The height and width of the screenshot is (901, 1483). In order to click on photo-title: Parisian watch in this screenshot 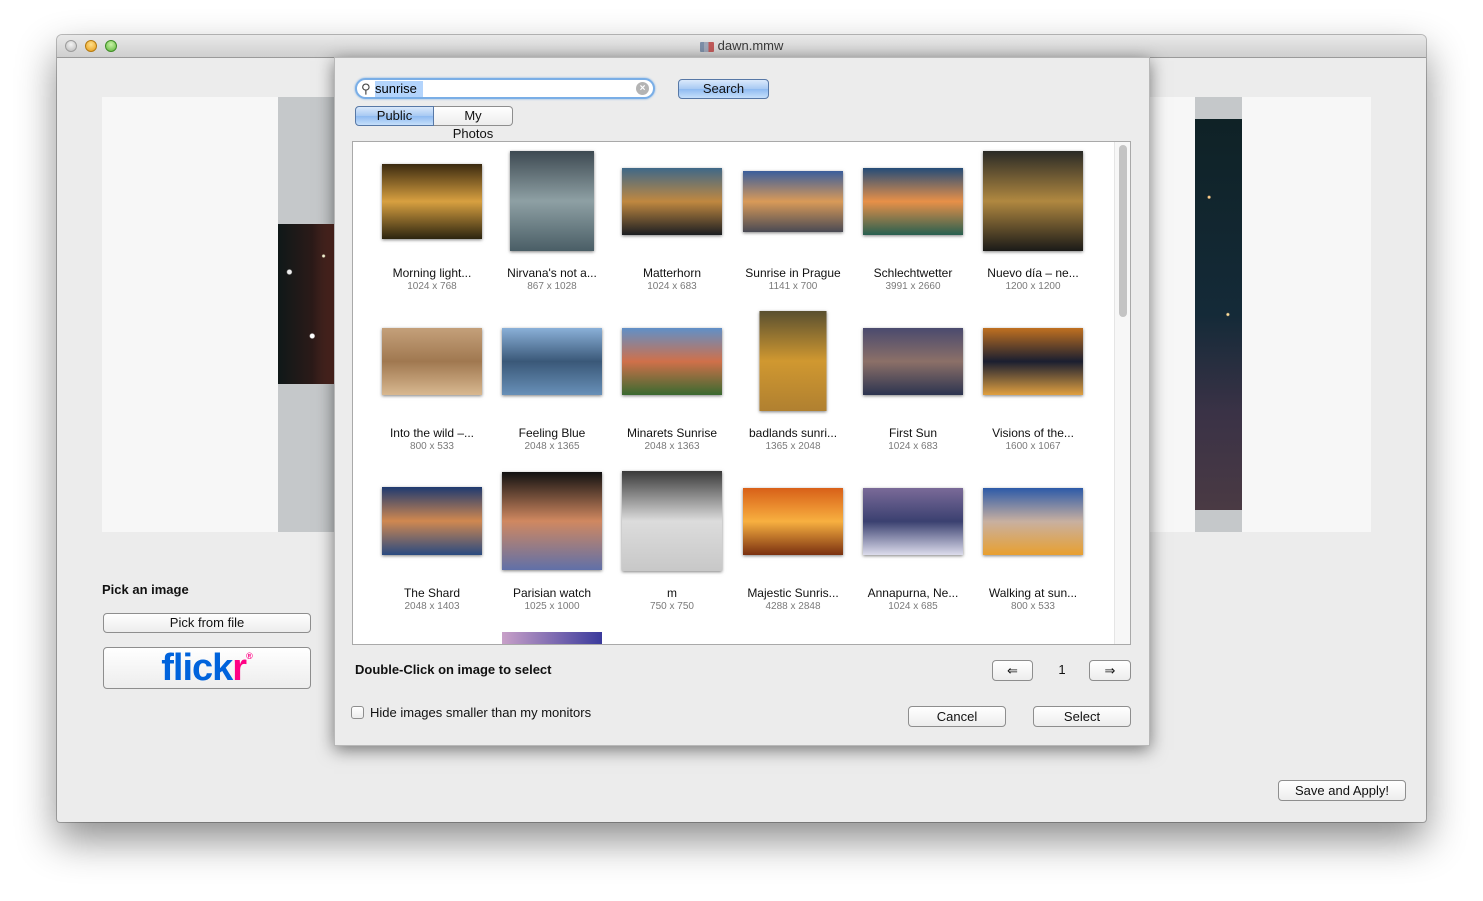, I will do `click(552, 593)`.